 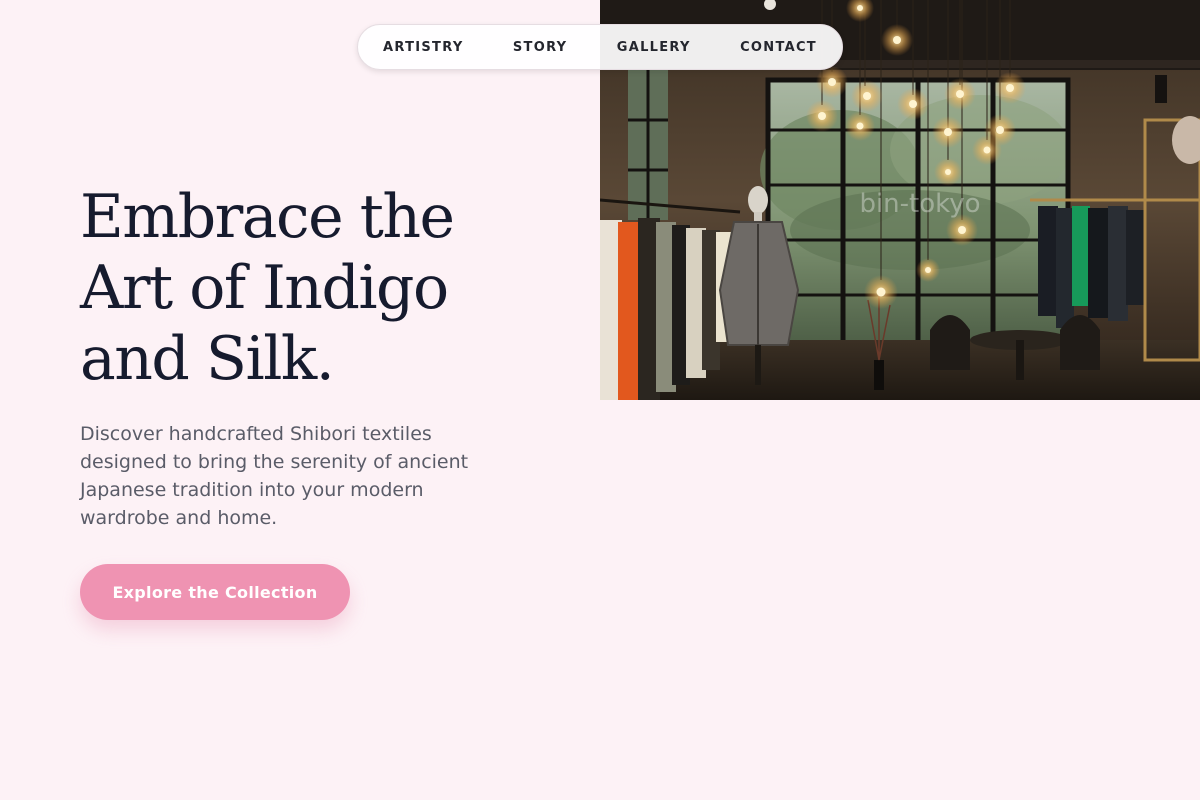 What do you see at coordinates (919, 204) in the screenshot?
I see `image-watermark: bin-tokyo` at bounding box center [919, 204].